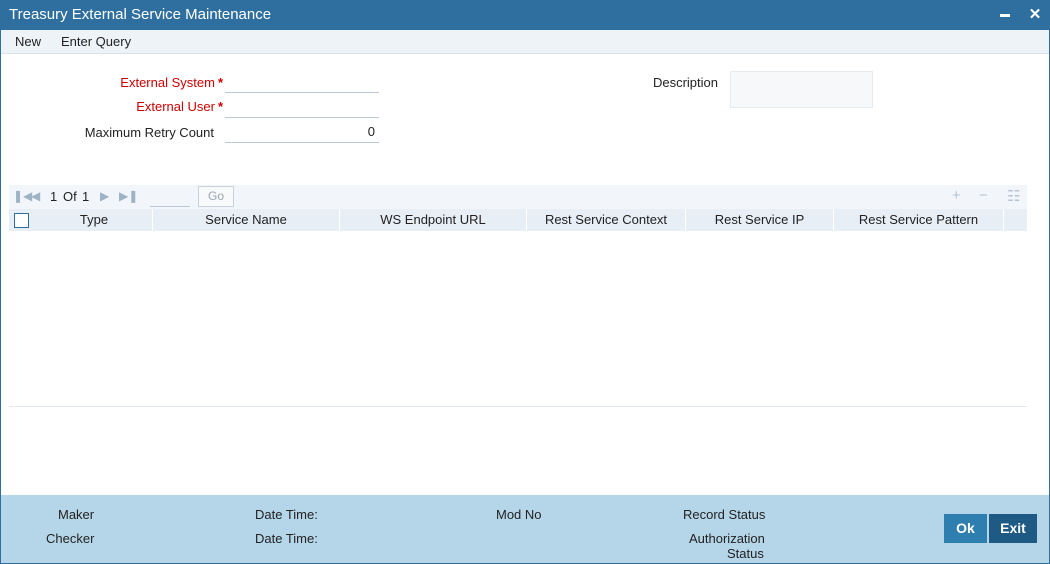 The width and height of the screenshot is (1050, 564). What do you see at coordinates (149, 132) in the screenshot?
I see `max-retry-count-label: Maximum Retry Count` at bounding box center [149, 132].